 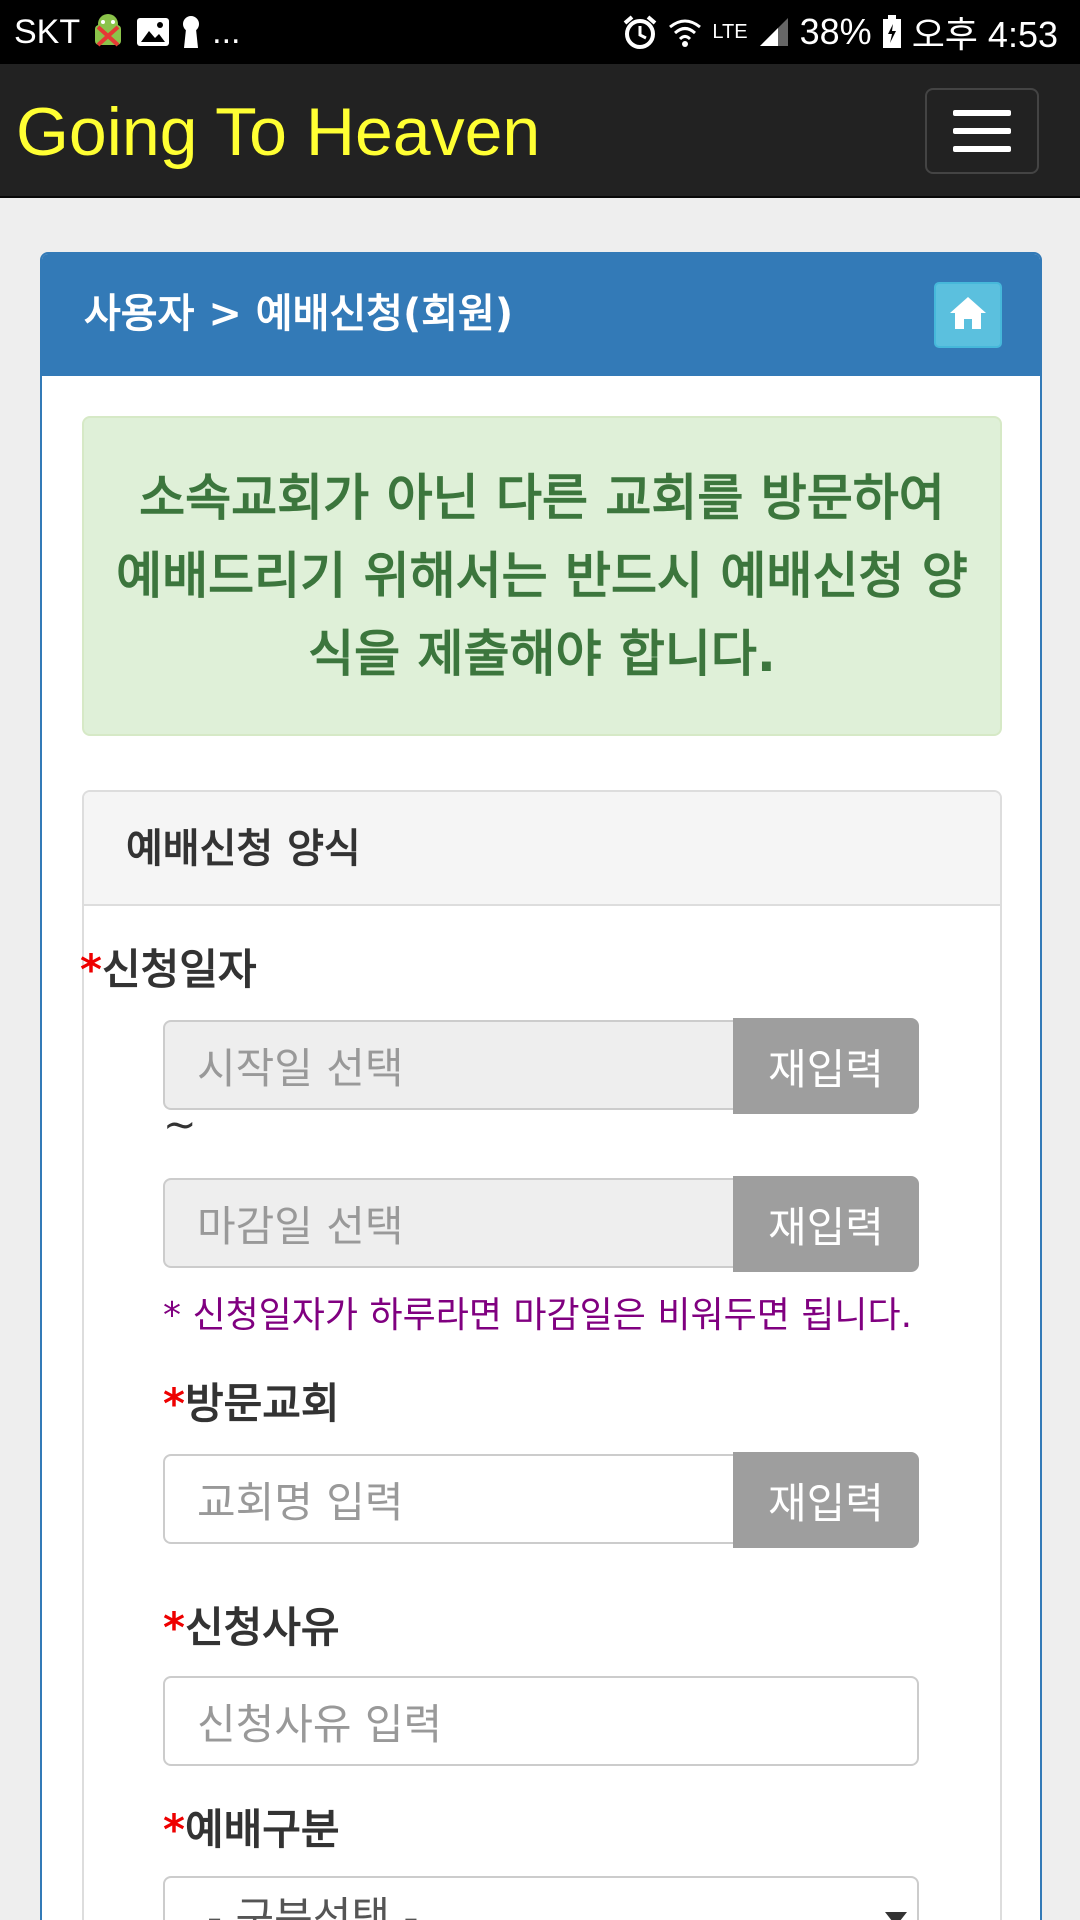 I want to click on date-label: *신청일자, so click(x=168, y=969).